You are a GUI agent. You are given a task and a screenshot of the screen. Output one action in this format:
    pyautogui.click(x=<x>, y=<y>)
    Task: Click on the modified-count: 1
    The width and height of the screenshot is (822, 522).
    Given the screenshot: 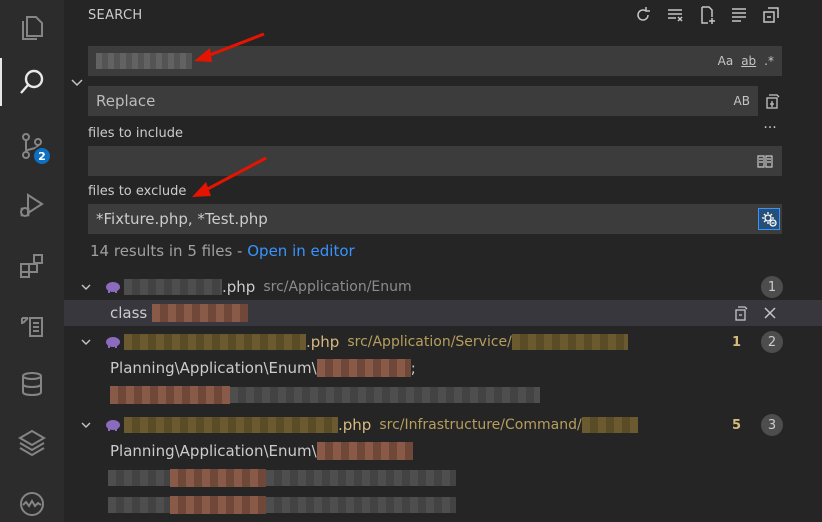 What is the action you would take?
    pyautogui.click(x=737, y=342)
    